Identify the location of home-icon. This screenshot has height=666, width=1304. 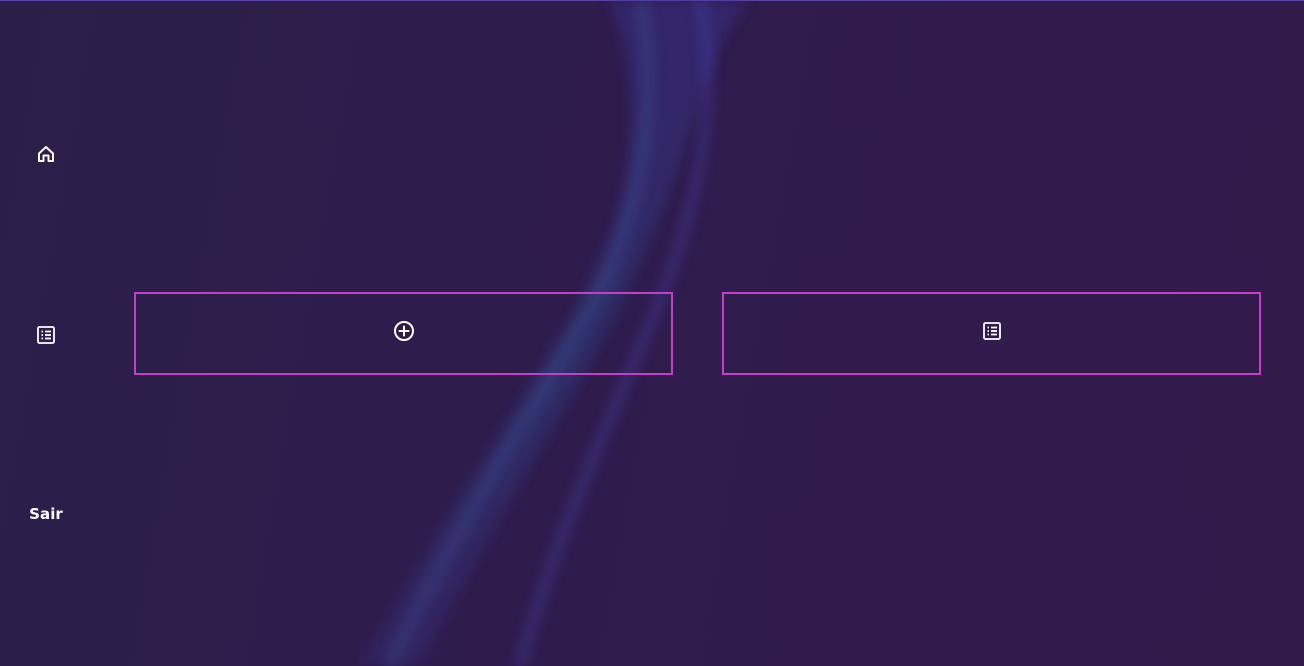
(46, 154).